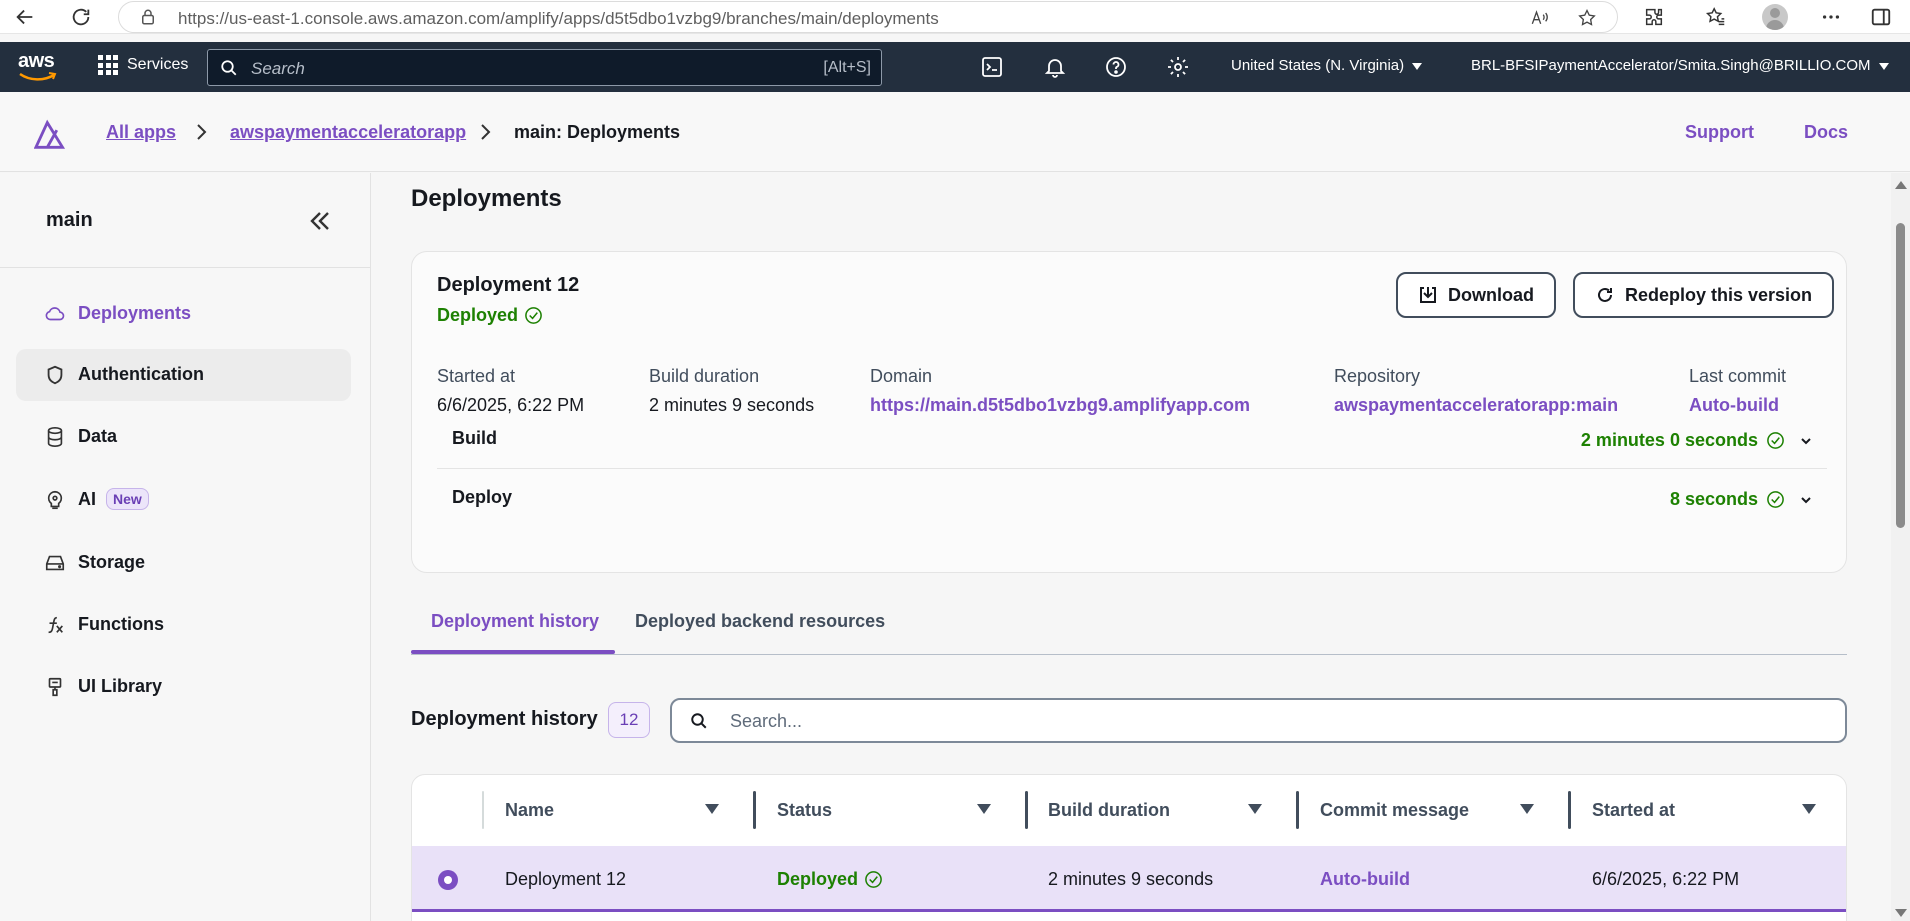  I want to click on build-phase-row: Build 2 minutes 0 seconds, so click(1132, 439).